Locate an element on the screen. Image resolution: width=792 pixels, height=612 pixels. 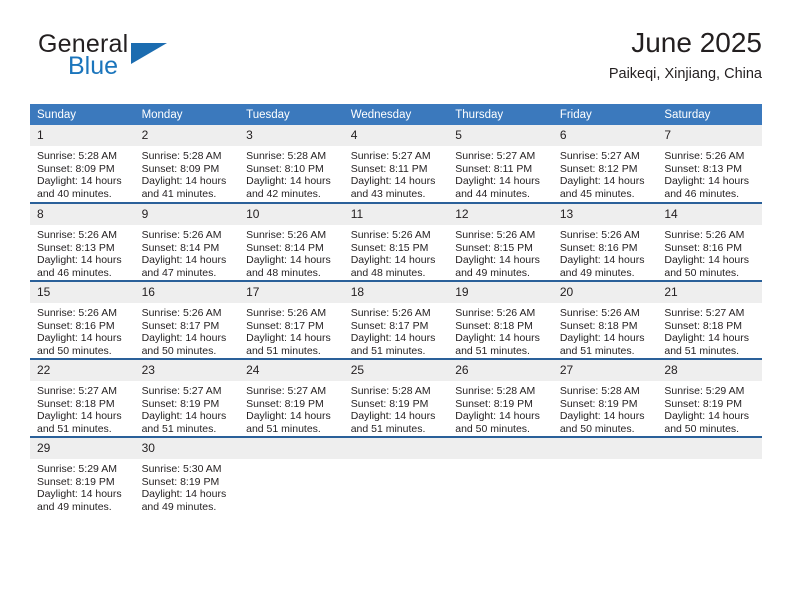
brand-logo: General Blue is located at coordinates (128, 60).